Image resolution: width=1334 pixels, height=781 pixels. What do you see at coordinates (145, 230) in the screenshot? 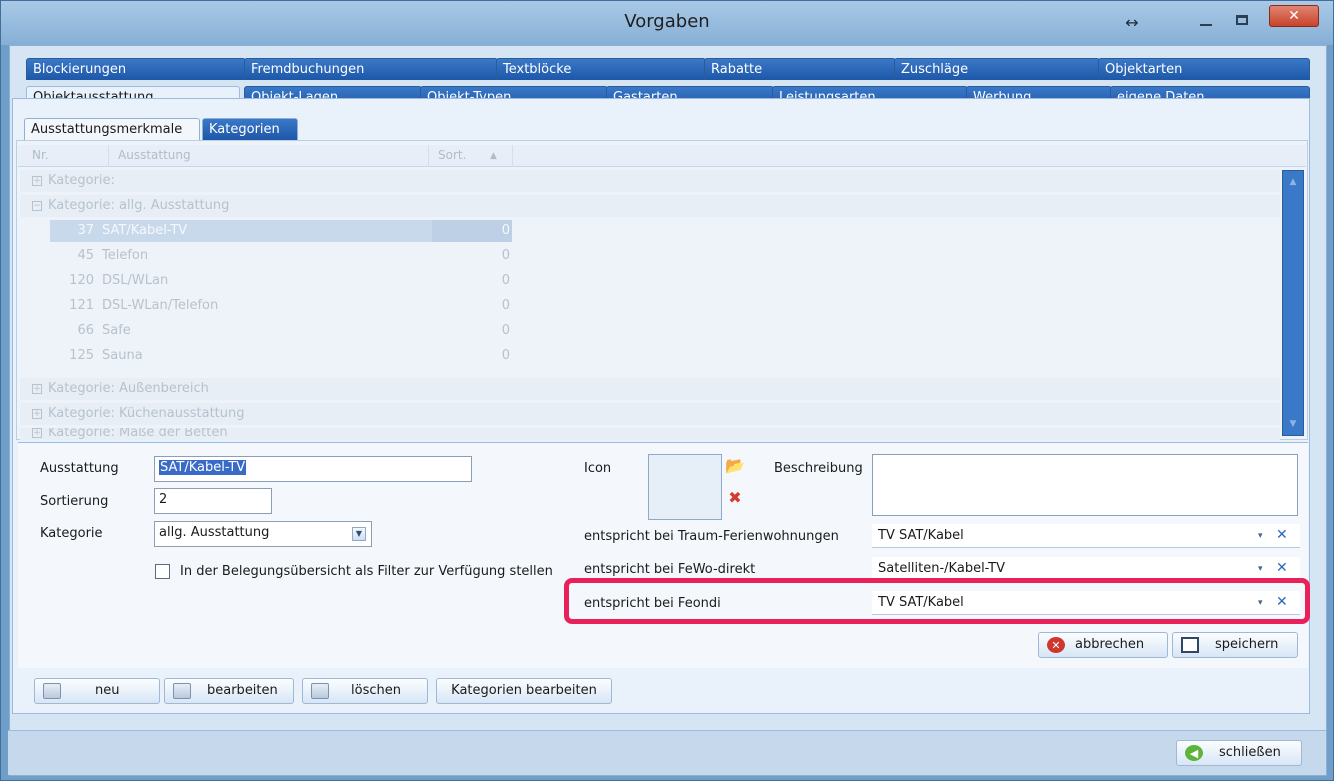
I see `cell-ausstattung: SAT/Kabel-TV` at bounding box center [145, 230].